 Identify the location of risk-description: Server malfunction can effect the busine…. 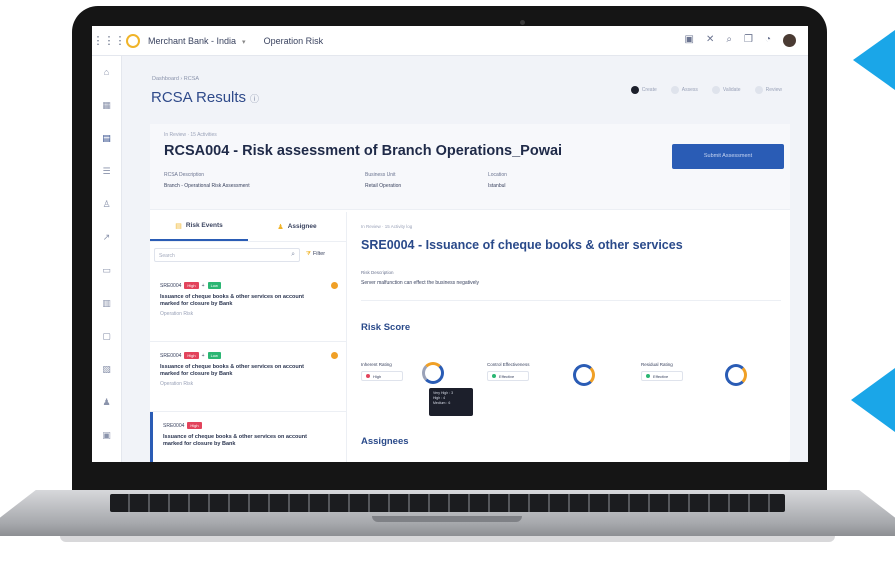
(420, 283).